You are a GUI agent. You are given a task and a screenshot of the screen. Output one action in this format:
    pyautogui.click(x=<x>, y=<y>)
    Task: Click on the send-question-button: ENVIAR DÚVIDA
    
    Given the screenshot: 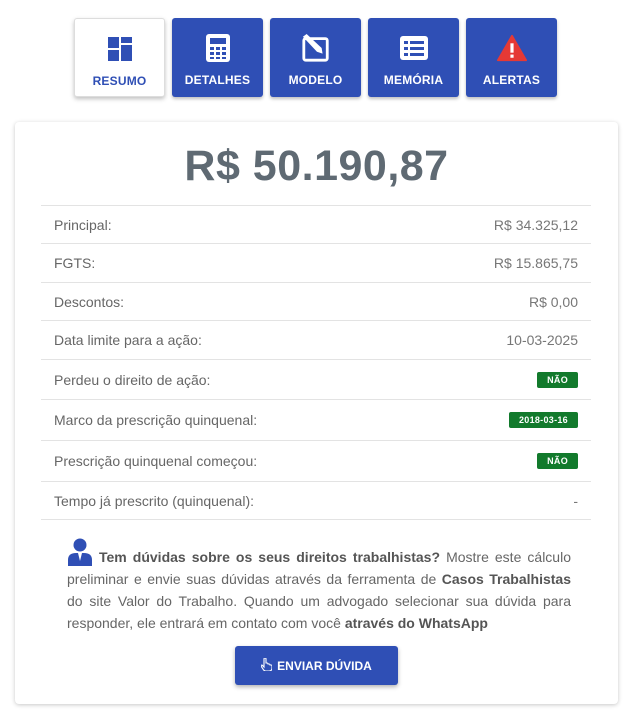 What is the action you would take?
    pyautogui.click(x=316, y=665)
    